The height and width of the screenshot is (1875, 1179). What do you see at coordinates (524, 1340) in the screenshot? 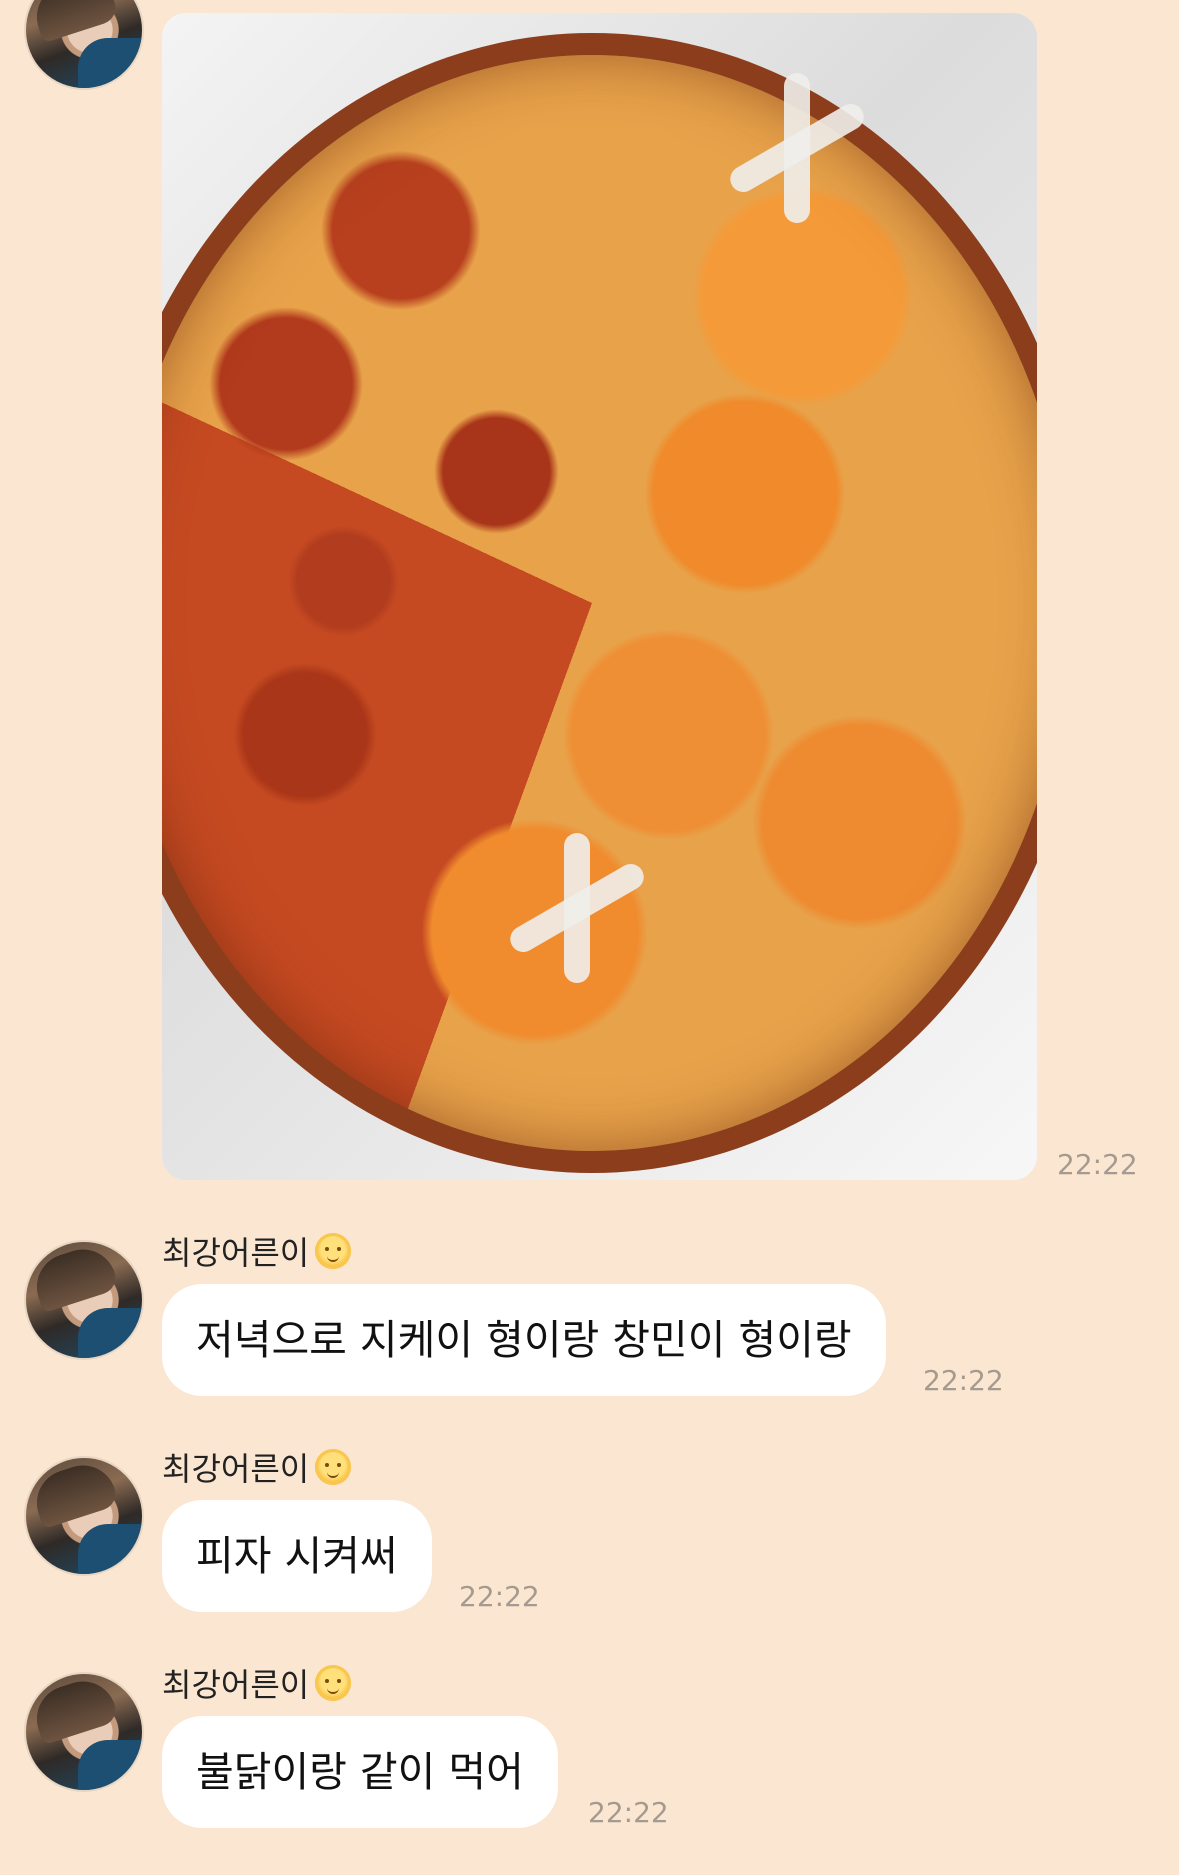
I see `message-bubble: 저녁으로 지케이 형이랑 창민이 형이랑` at bounding box center [524, 1340].